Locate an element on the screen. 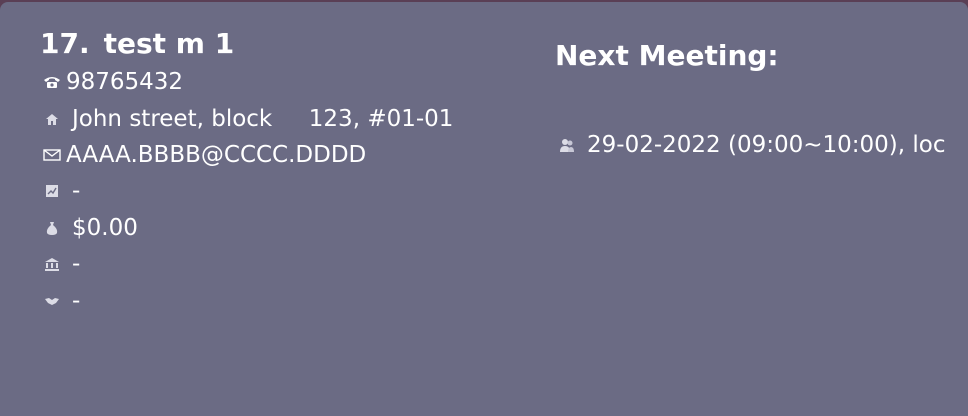 This screenshot has width=968, height=416. email-row: AAAA.BBBB@CCCC.DDDD is located at coordinates (280, 155).